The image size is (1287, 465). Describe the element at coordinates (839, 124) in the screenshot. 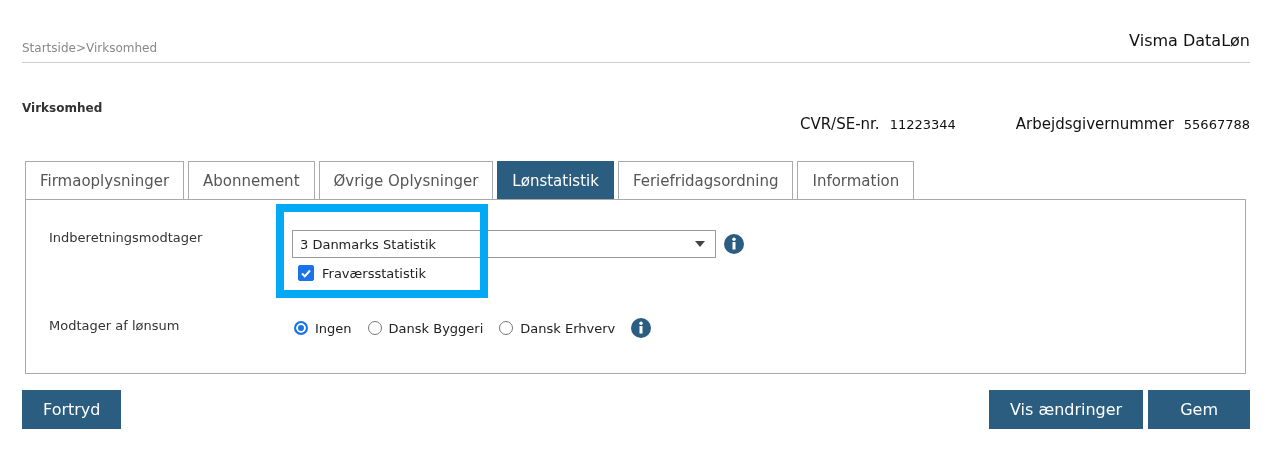

I see `id-label: CVR/SE-nr.` at that location.